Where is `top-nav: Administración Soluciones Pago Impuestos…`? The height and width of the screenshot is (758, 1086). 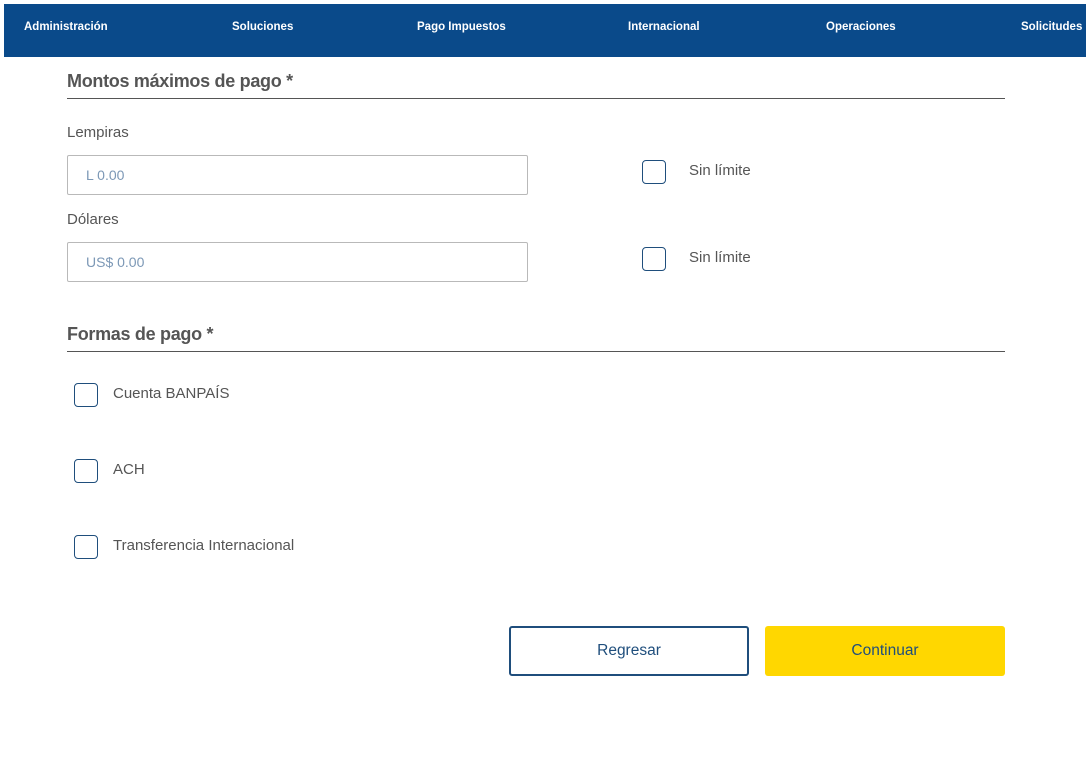
top-nav: Administración Soluciones Pago Impuestos… is located at coordinates (545, 30).